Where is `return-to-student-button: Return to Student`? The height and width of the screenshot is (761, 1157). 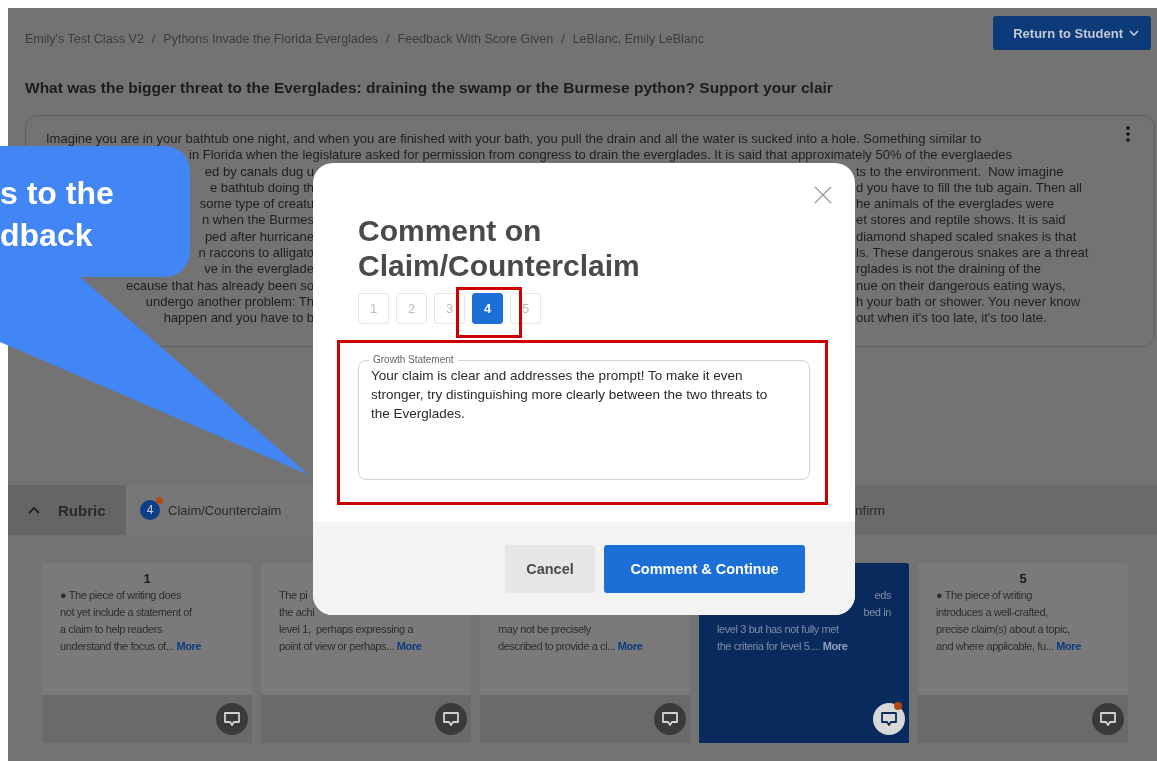
return-to-student-button: Return to Student is located at coordinates (1072, 33).